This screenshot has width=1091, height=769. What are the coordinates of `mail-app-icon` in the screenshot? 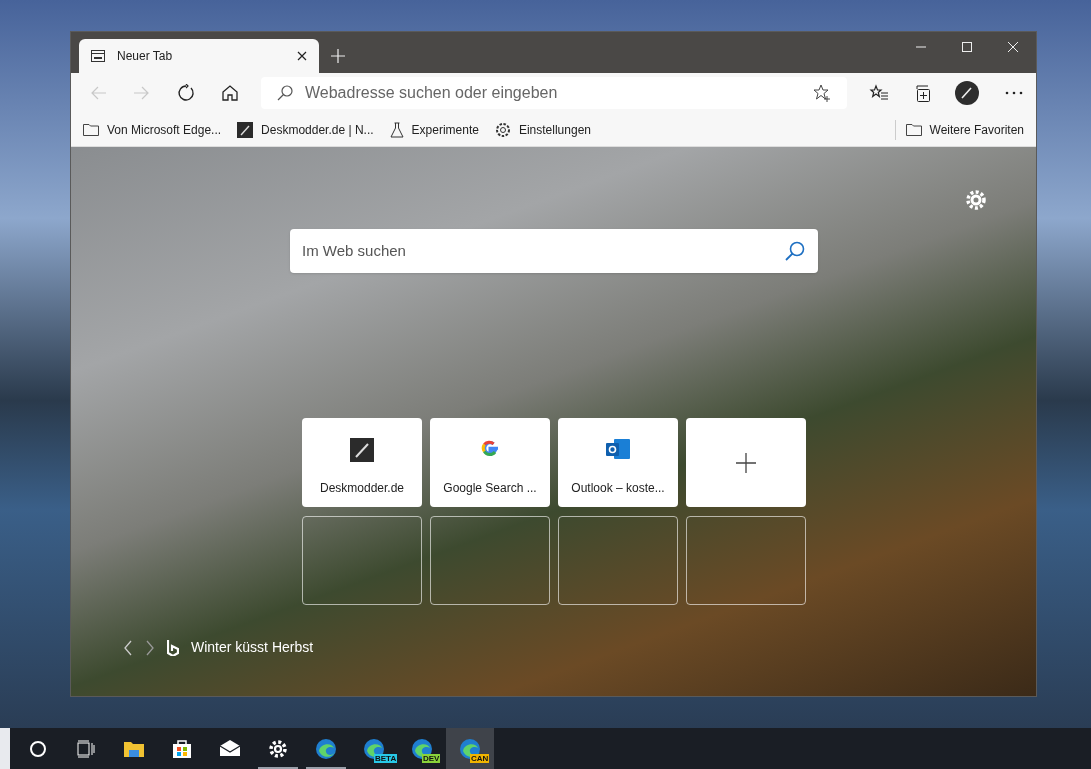 It's located at (618, 449).